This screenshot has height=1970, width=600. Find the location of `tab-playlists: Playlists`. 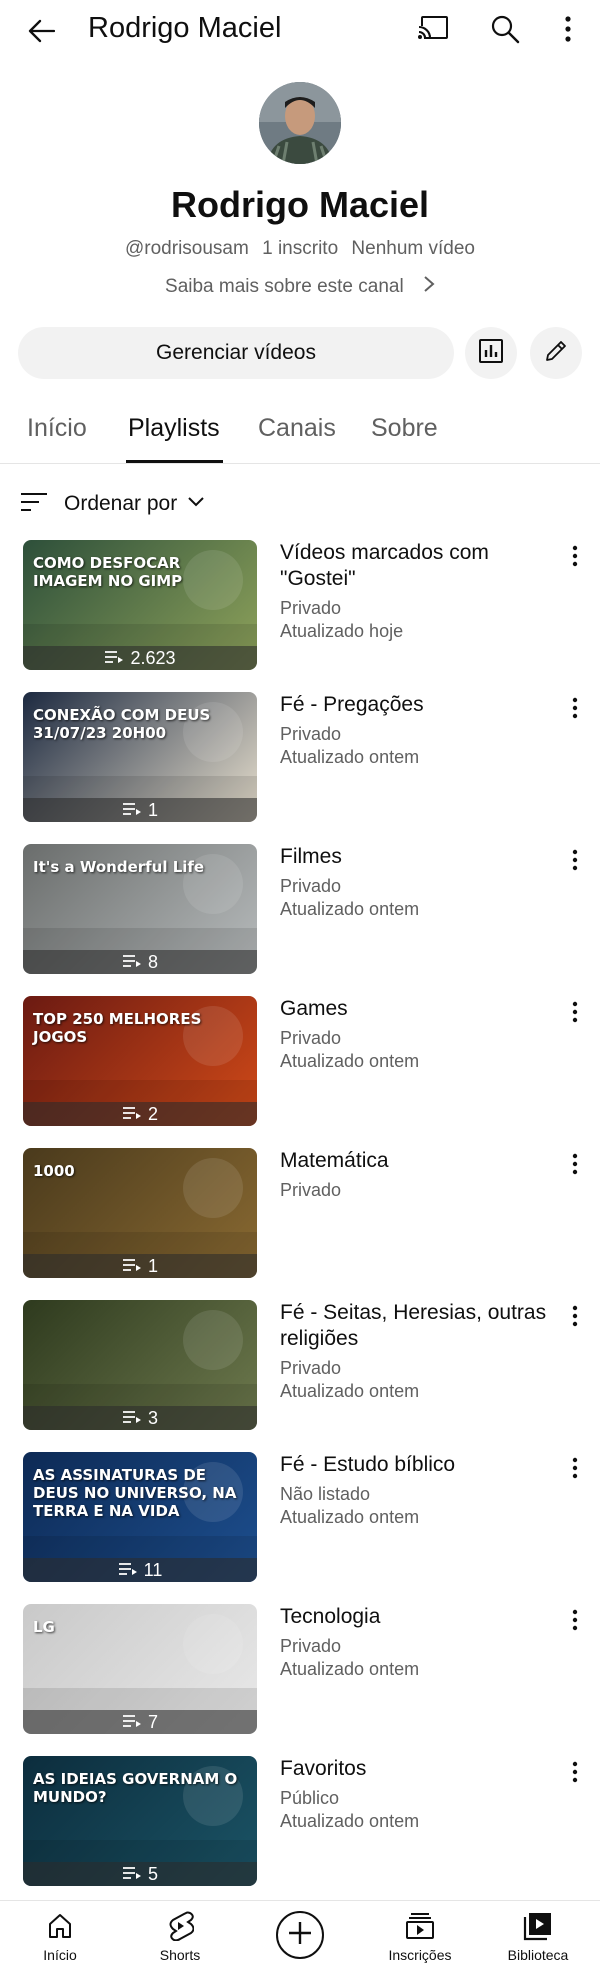

tab-playlists: Playlists is located at coordinates (174, 428).